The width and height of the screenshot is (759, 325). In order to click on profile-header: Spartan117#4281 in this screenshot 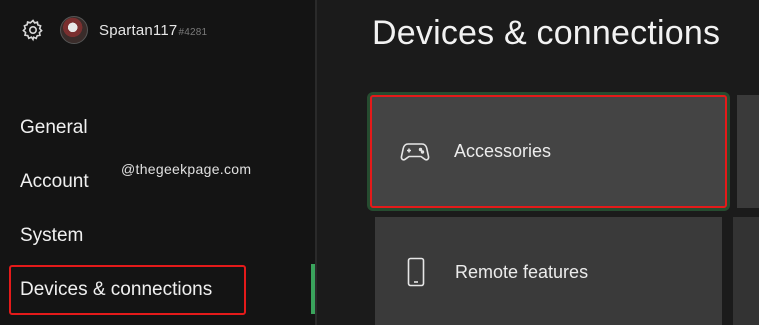, I will do `click(112, 30)`.